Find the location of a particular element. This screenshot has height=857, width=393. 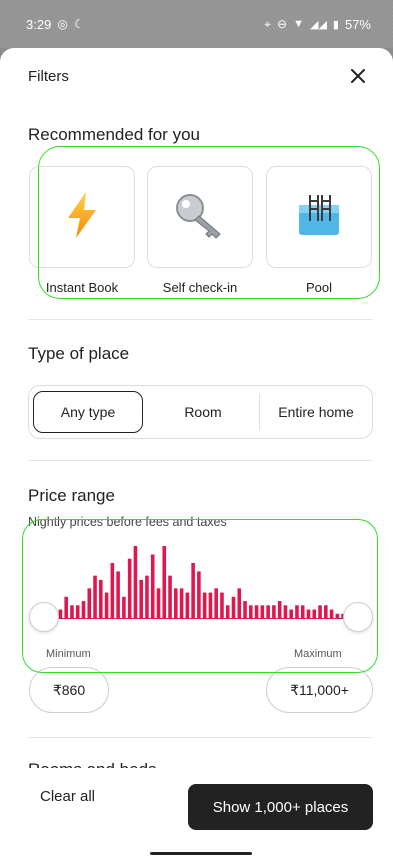

recommended-label-self-check-in: Self check-in is located at coordinates (200, 287).